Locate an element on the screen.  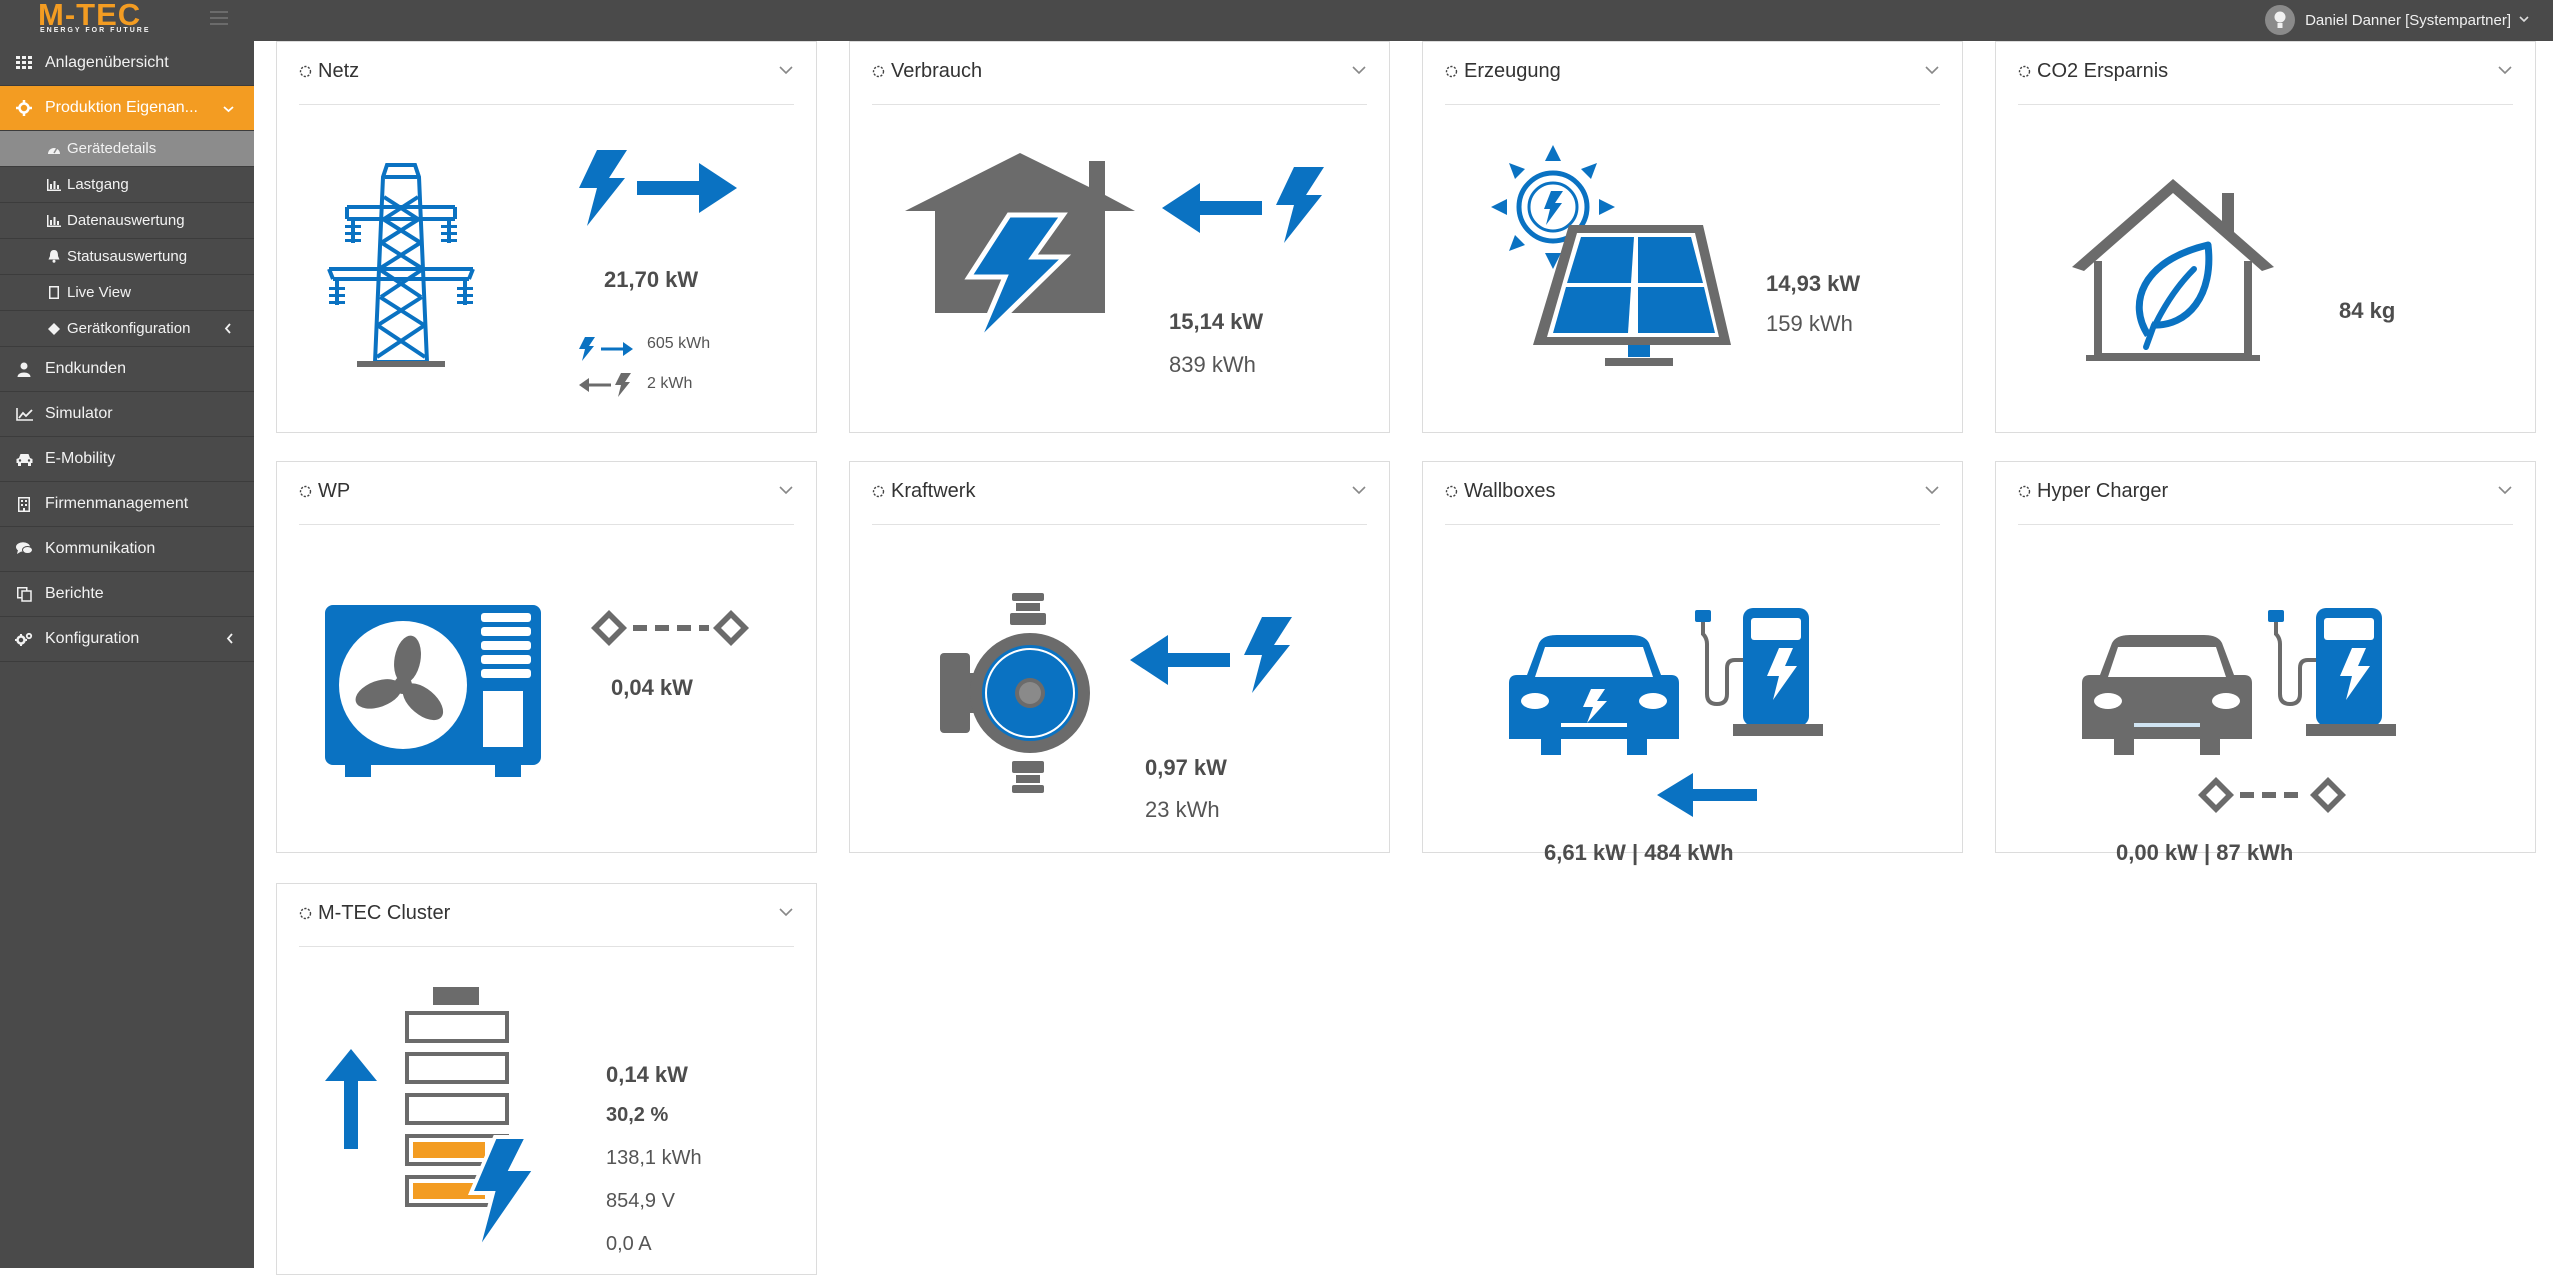
card-title: Wallboxes is located at coordinates (1500, 491).